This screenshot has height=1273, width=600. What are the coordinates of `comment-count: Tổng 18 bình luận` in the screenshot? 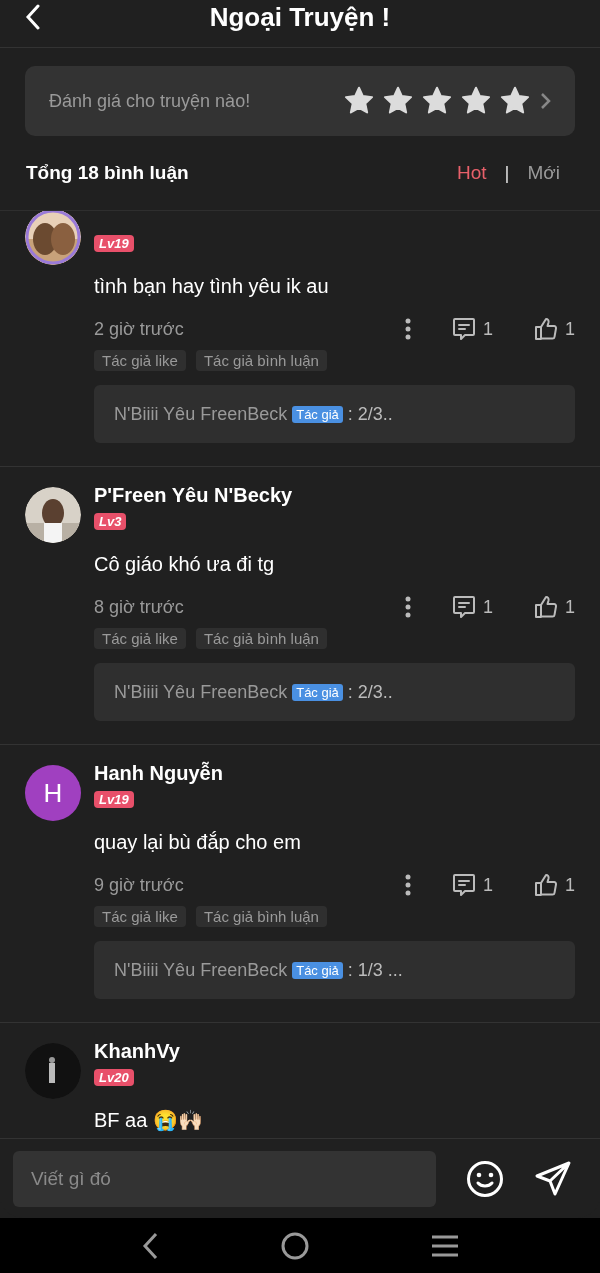 It's located at (107, 173).